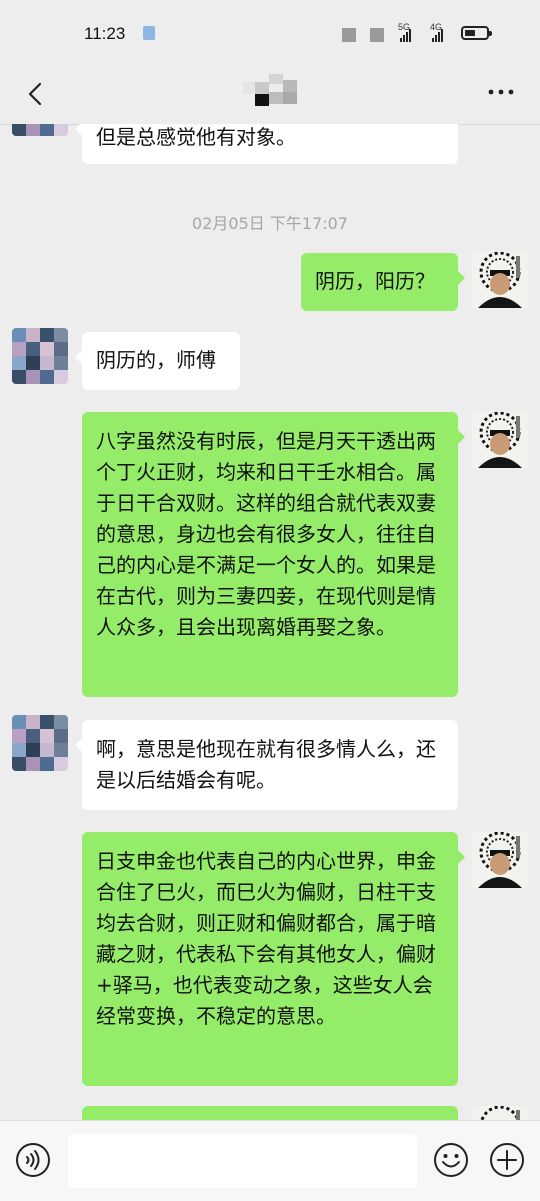 The width and height of the screenshot is (540, 1201). Describe the element at coordinates (270, 90) in the screenshot. I see `contact-name-redacted` at that location.